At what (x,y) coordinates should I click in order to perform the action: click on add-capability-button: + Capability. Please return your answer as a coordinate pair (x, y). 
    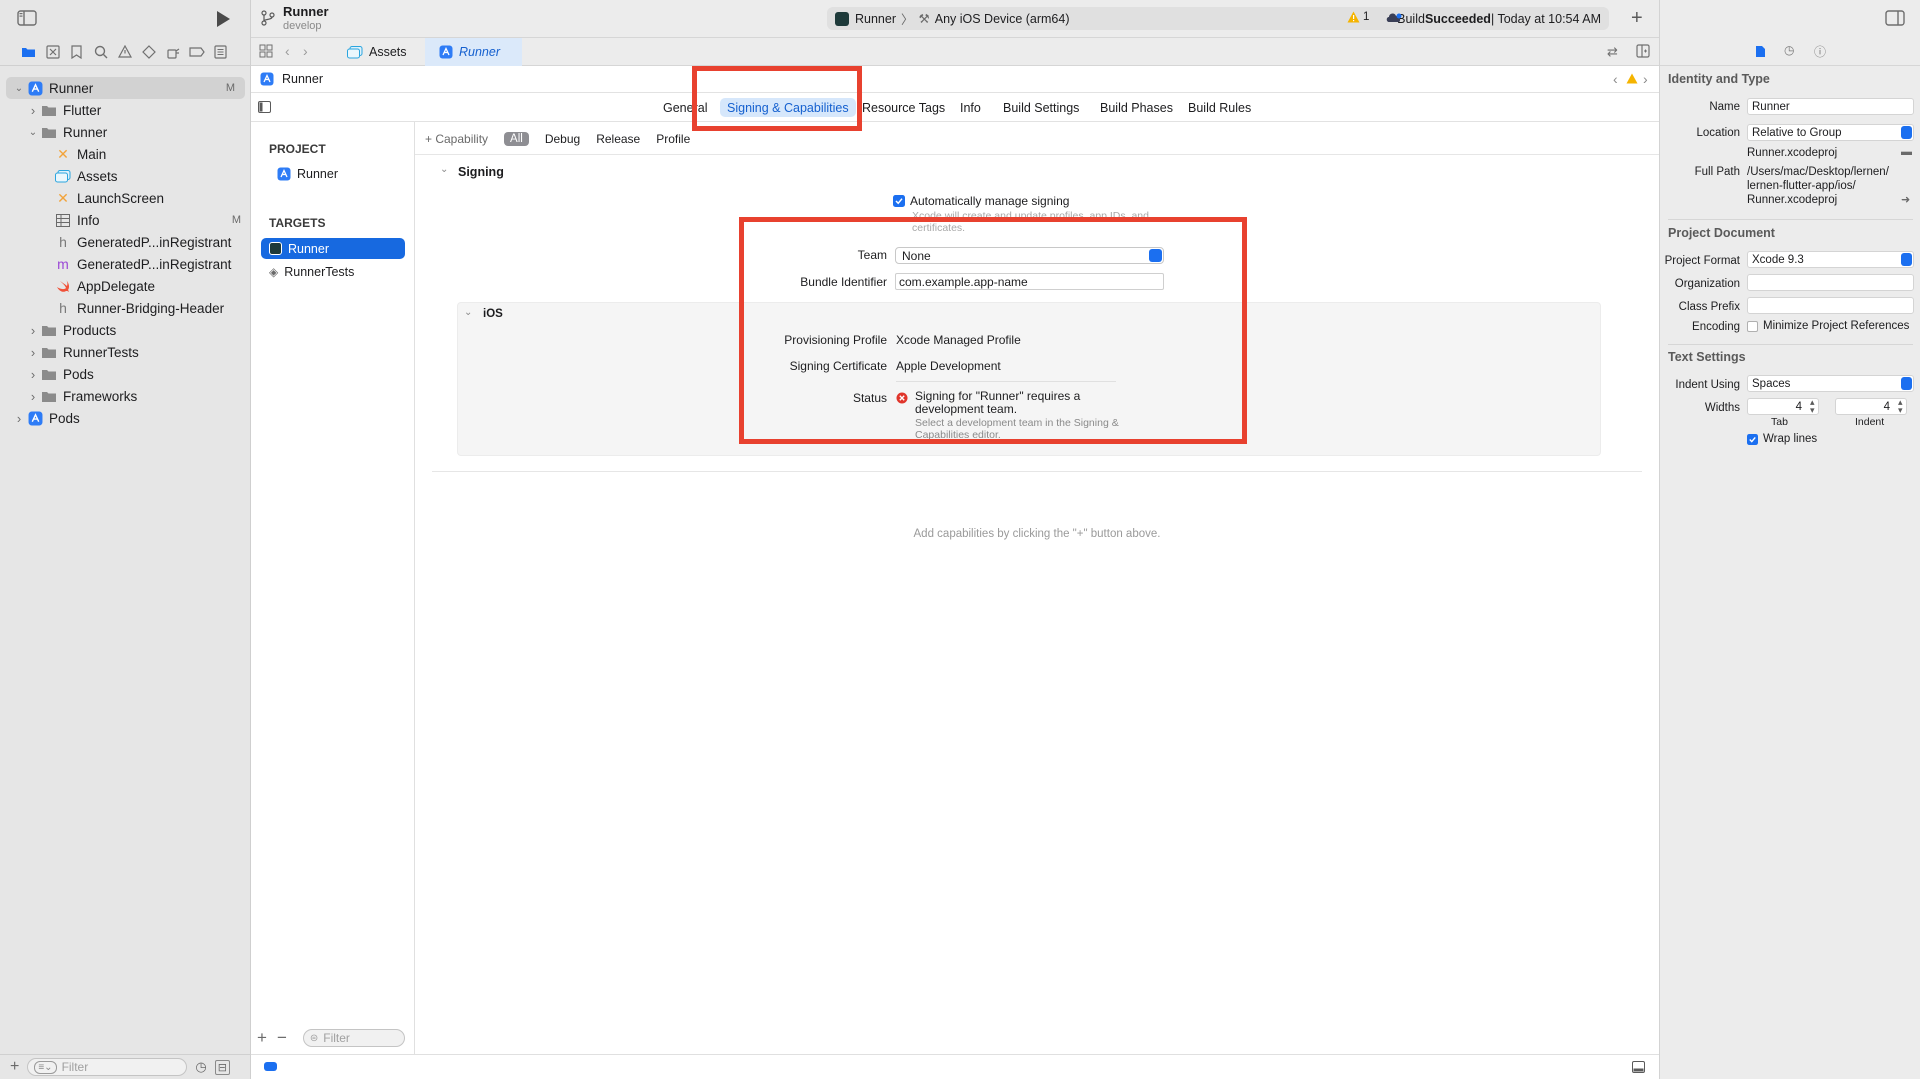
    Looking at the image, I should click on (456, 139).